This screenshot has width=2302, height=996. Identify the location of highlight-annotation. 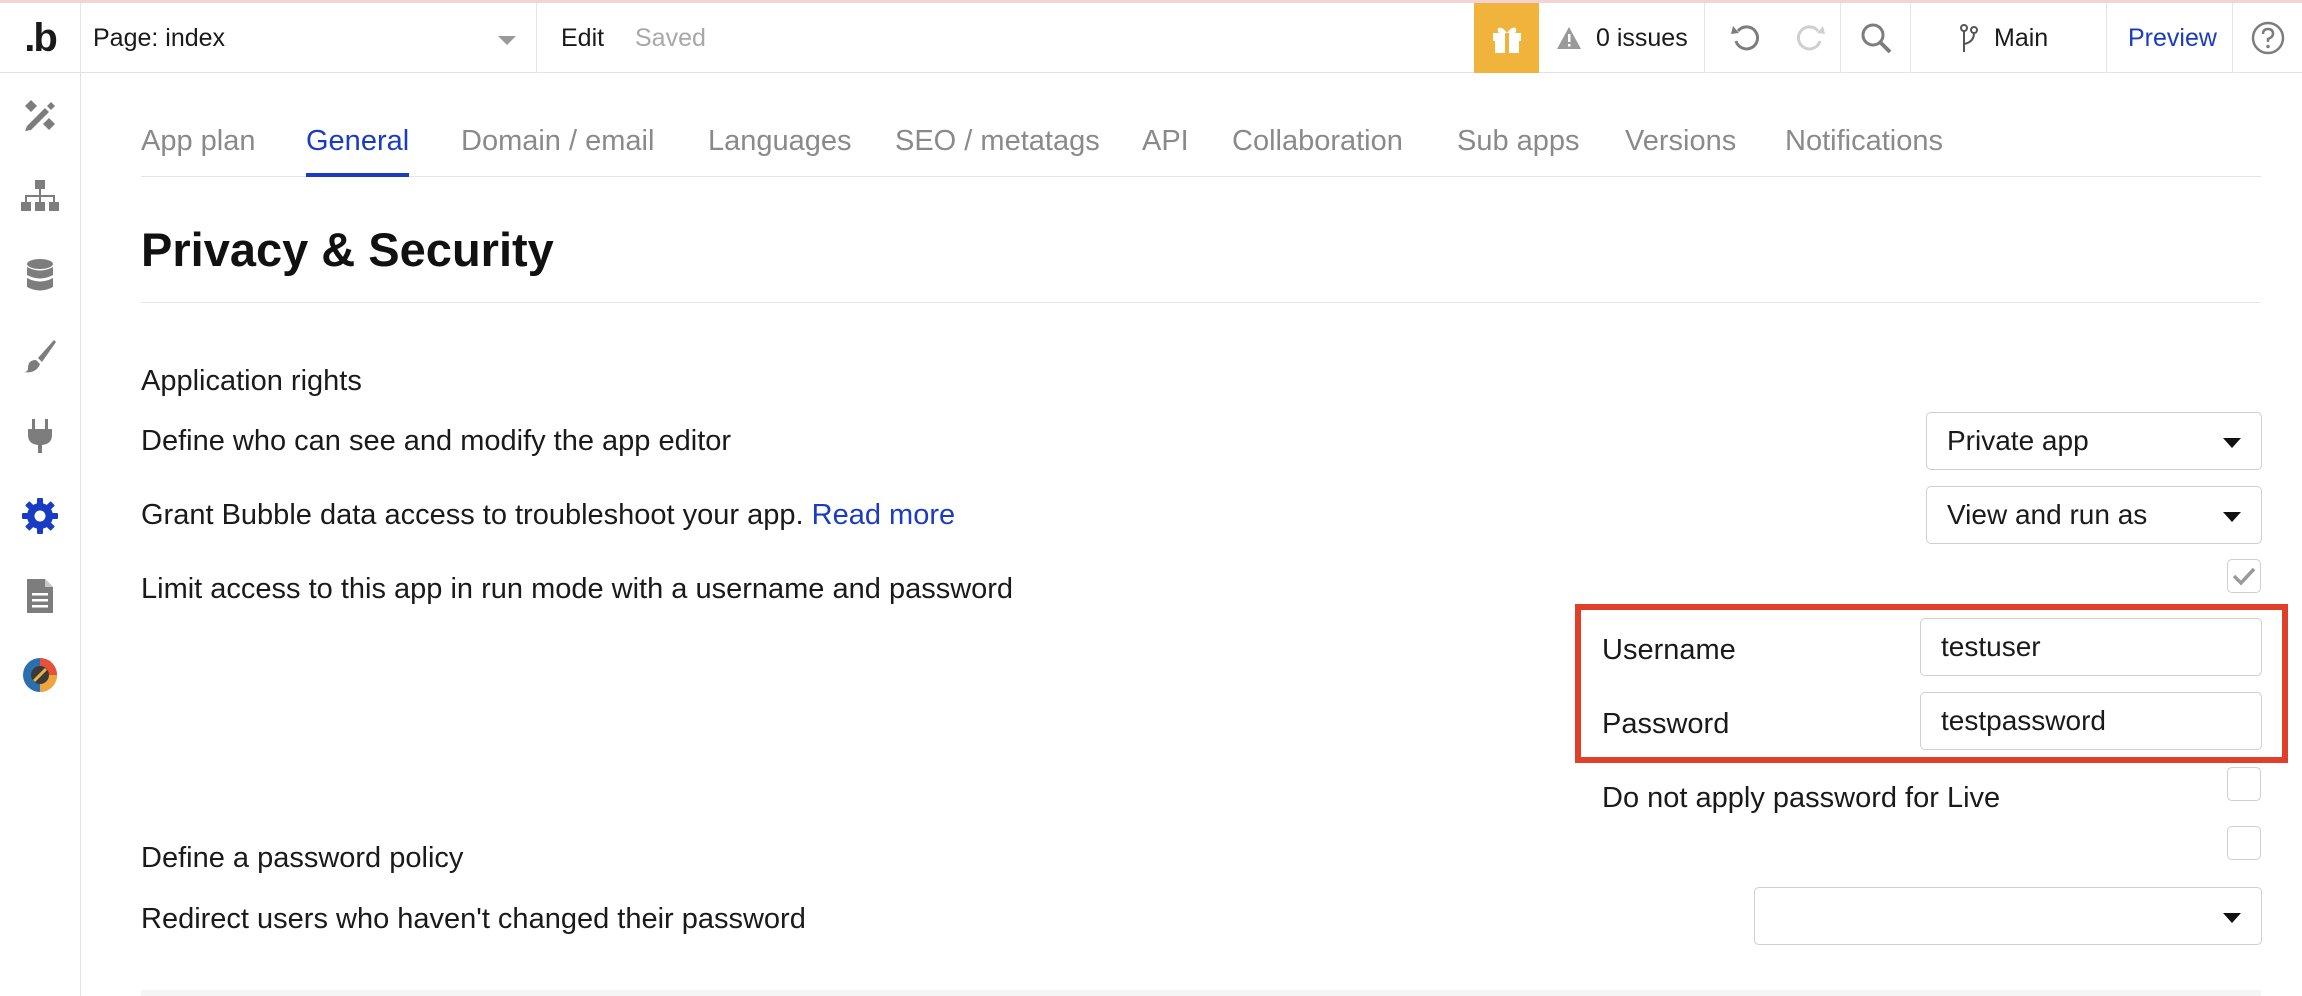
(1931, 683).